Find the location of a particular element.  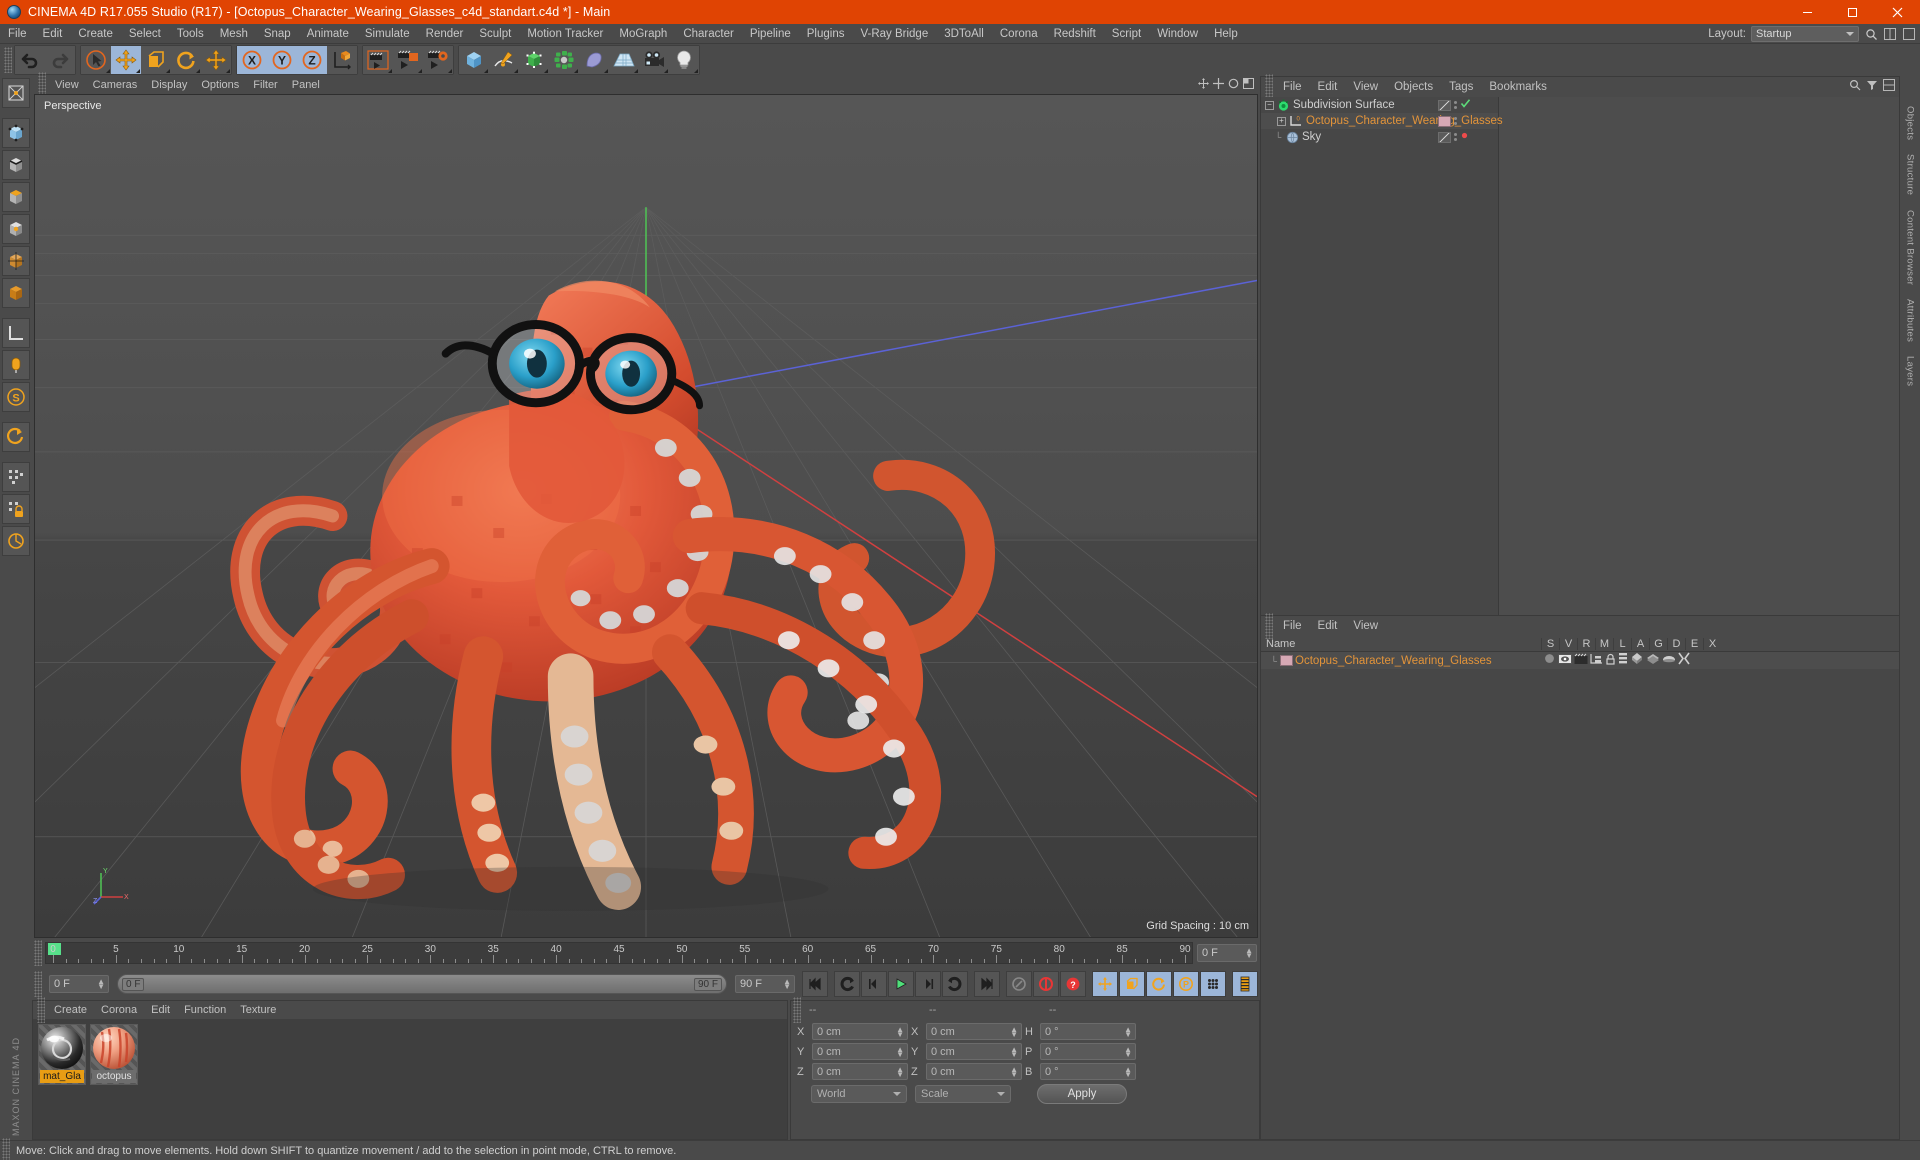

material-chip-icon is located at coordinates (1286, 660).